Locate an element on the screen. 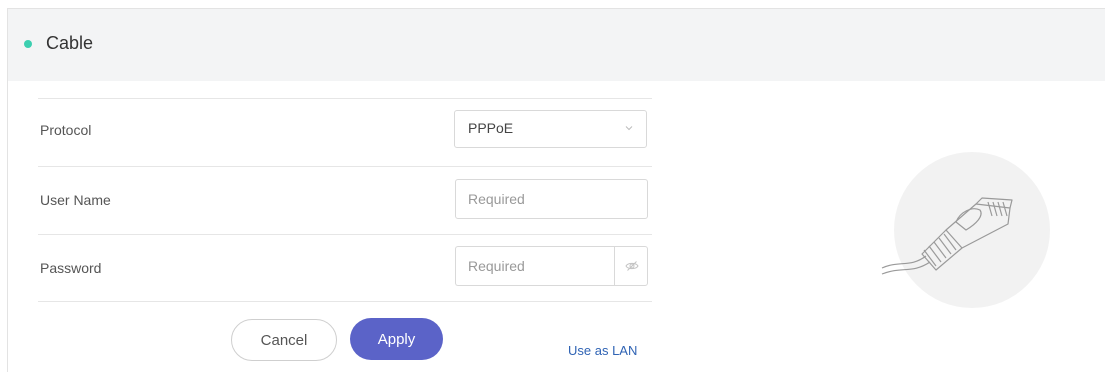 The width and height of the screenshot is (1105, 372). password-field is located at coordinates (551, 266).